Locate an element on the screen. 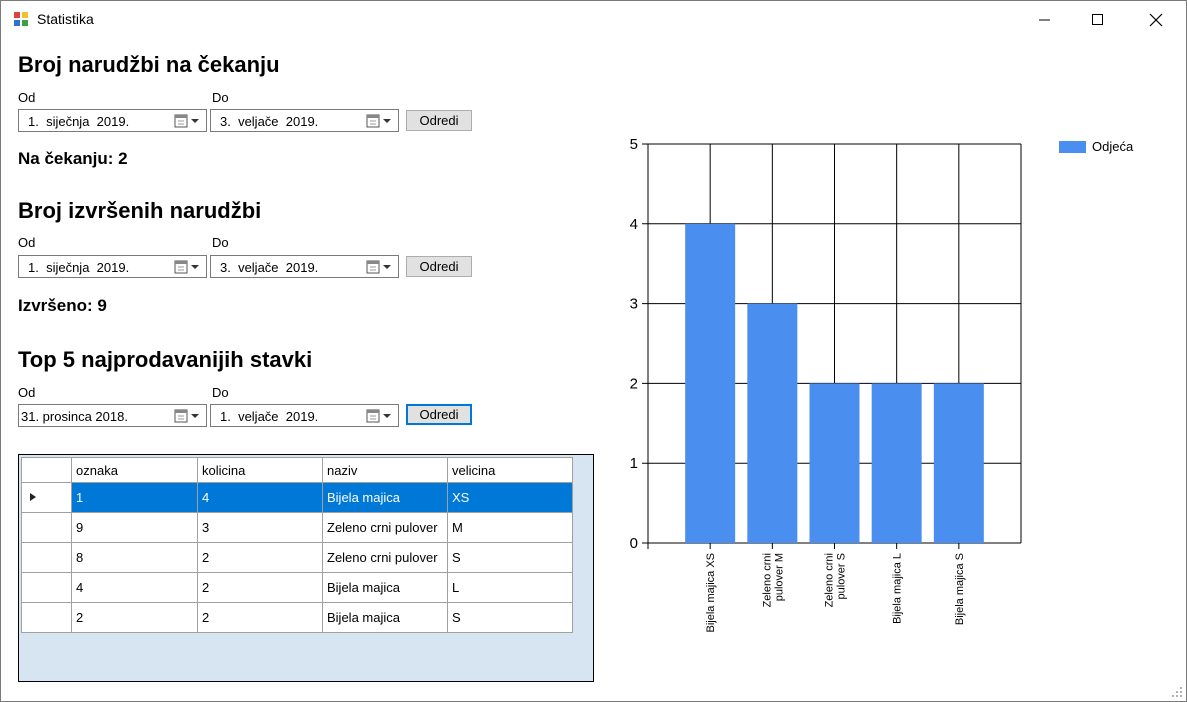  x-tick-label-line: pulover S is located at coordinates (842, 576).